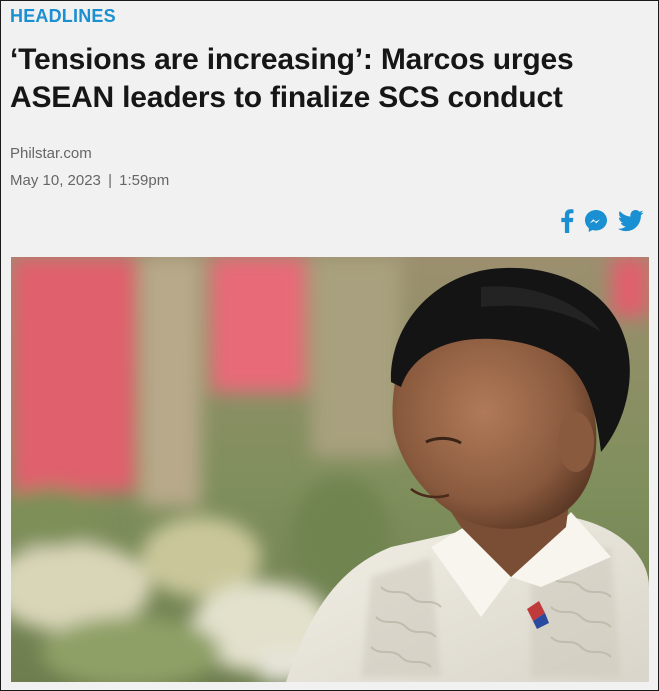  I want to click on facebook-icon, so click(567, 221).